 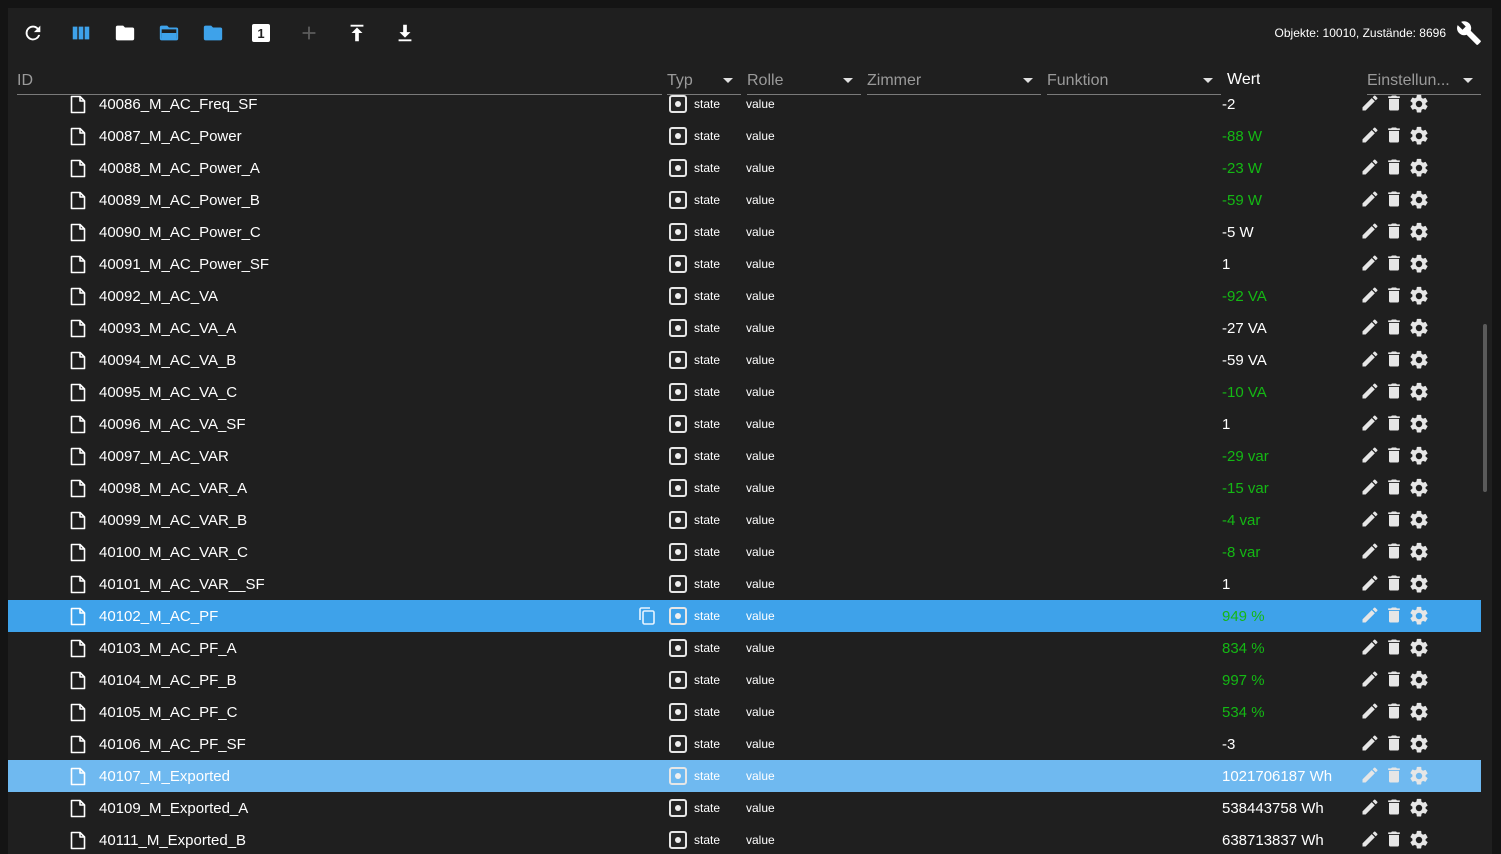 I want to click on table-row: 40089_M_AC_Power_B state value -59 W, so click(x=744, y=200).